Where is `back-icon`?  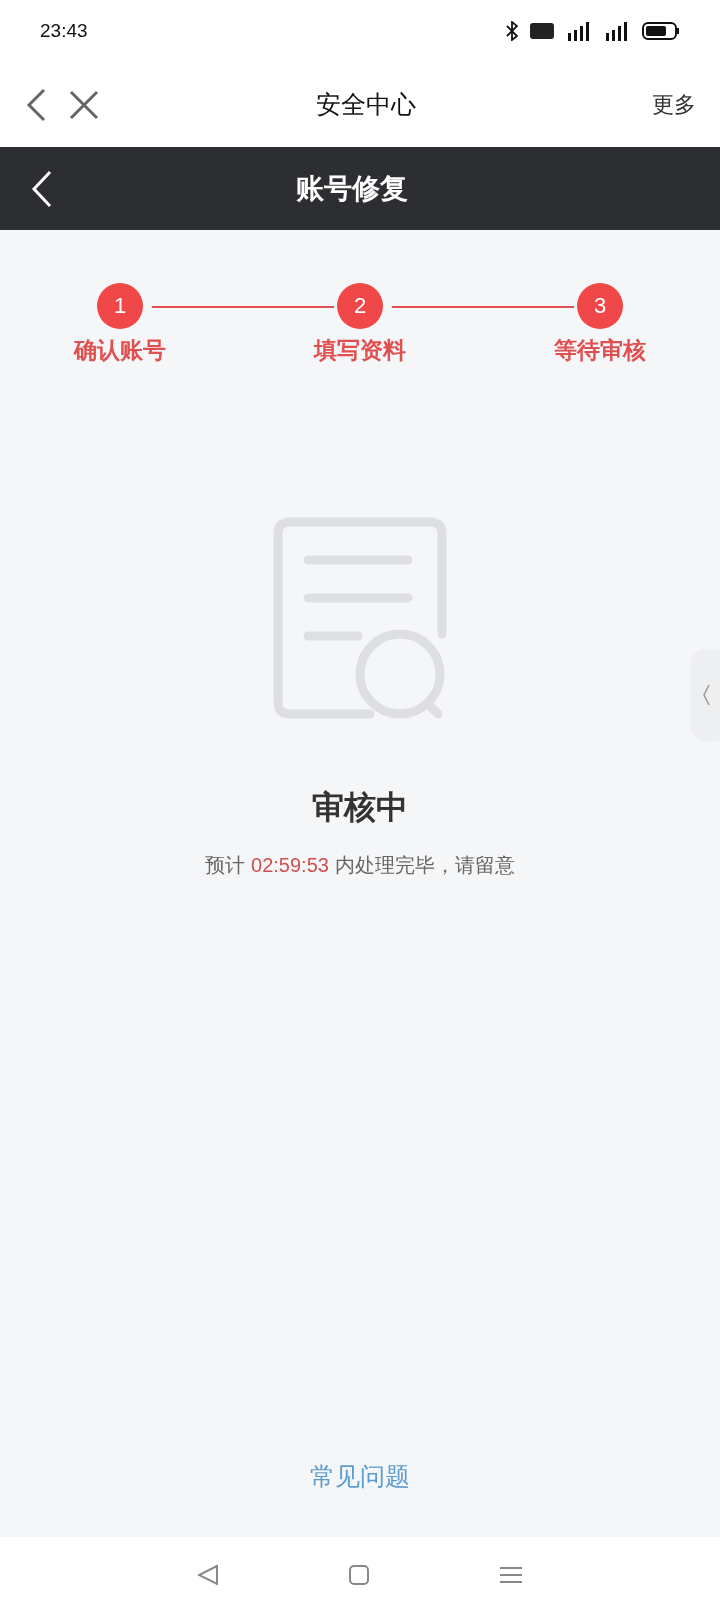 back-icon is located at coordinates (208, 1574).